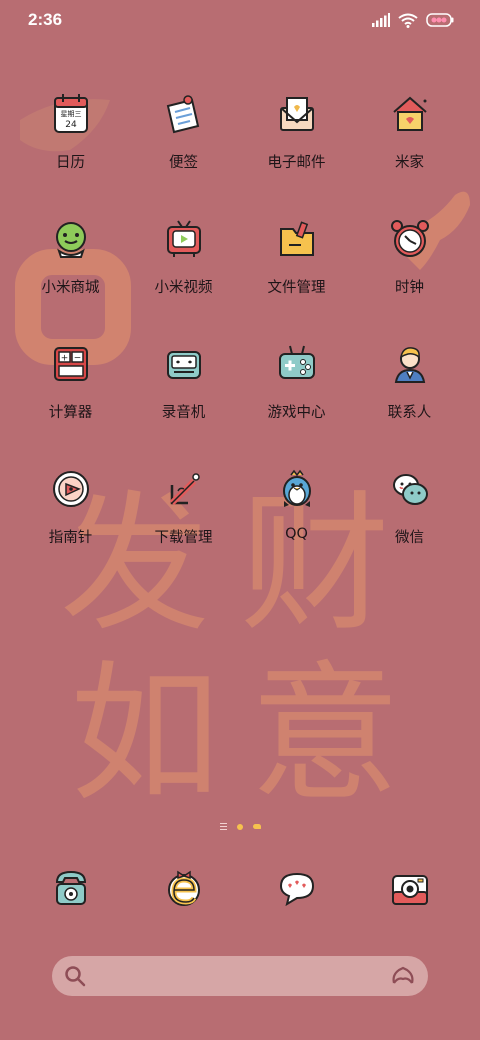  Describe the element at coordinates (183, 163) in the screenshot. I see `app-label: 便签` at that location.